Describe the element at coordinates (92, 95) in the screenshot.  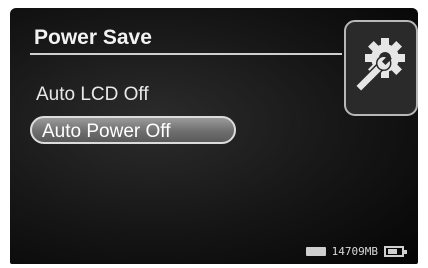
I see `menu-item-auto-lcd-off: Auto LCD Off` at that location.